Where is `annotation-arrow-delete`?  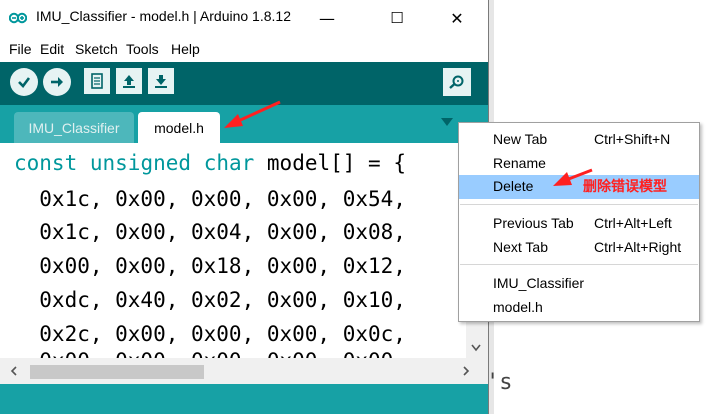 annotation-arrow-delete is located at coordinates (573, 177).